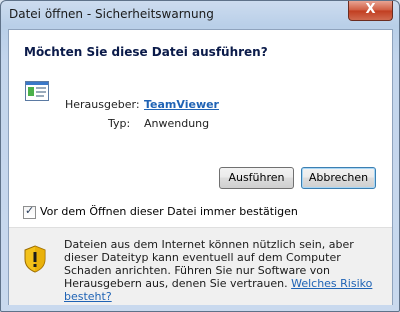 The height and width of the screenshot is (312, 400). What do you see at coordinates (102, 104) in the screenshot?
I see `publisher-label: Herausgeber:` at bounding box center [102, 104].